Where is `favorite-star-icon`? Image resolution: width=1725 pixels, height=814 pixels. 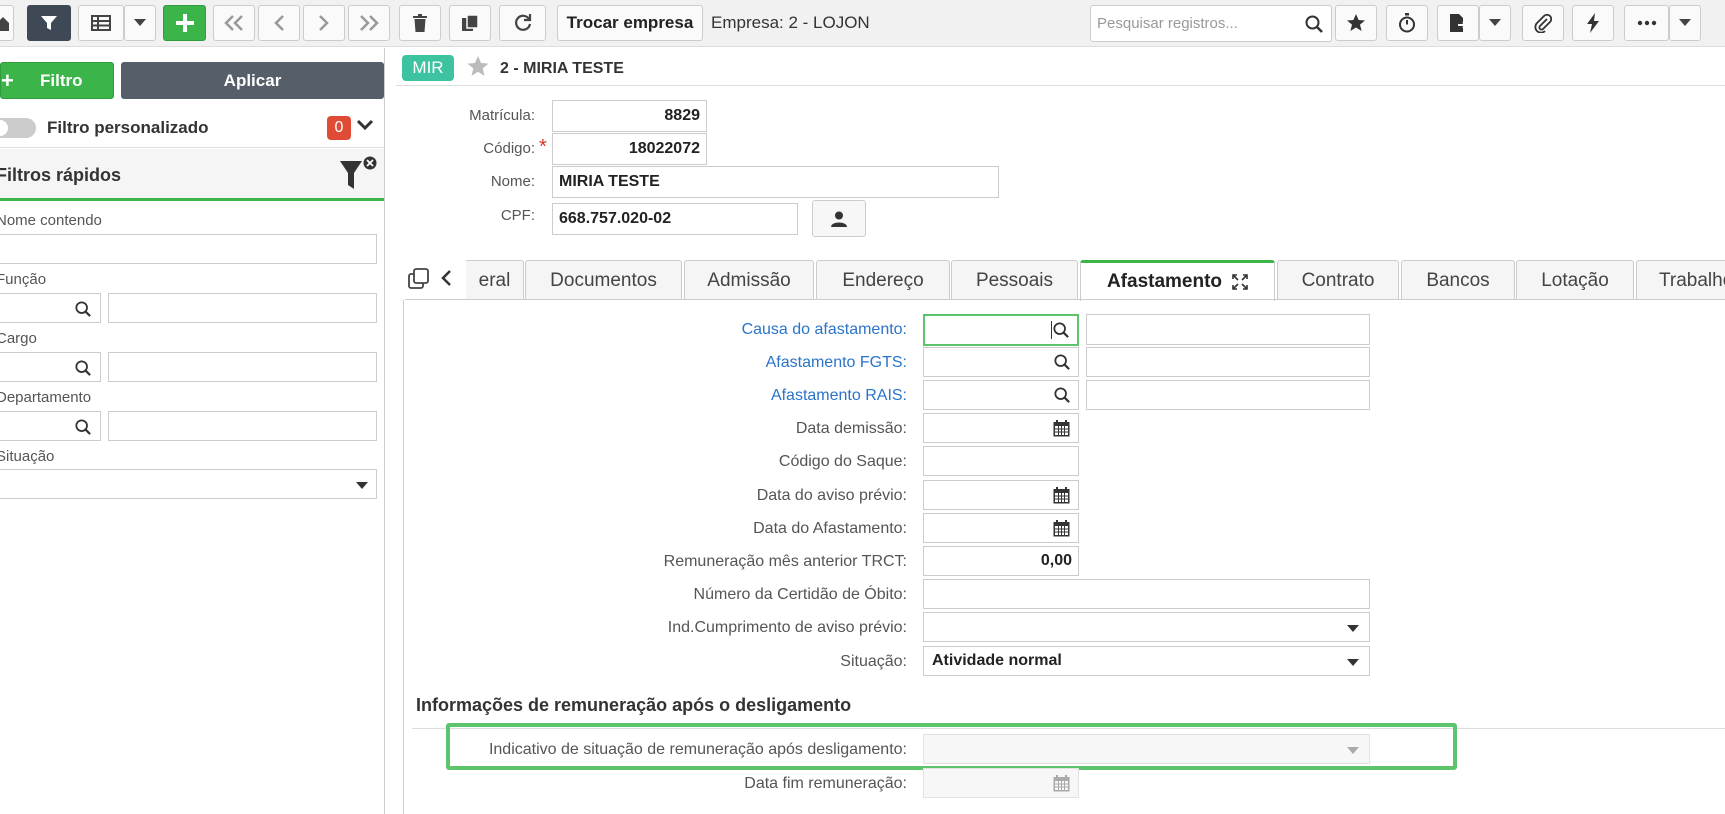
favorite-star-icon is located at coordinates (478, 66).